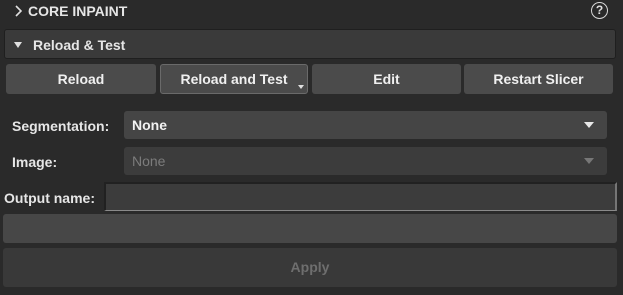  I want to click on segmentation-select: None, so click(365, 125).